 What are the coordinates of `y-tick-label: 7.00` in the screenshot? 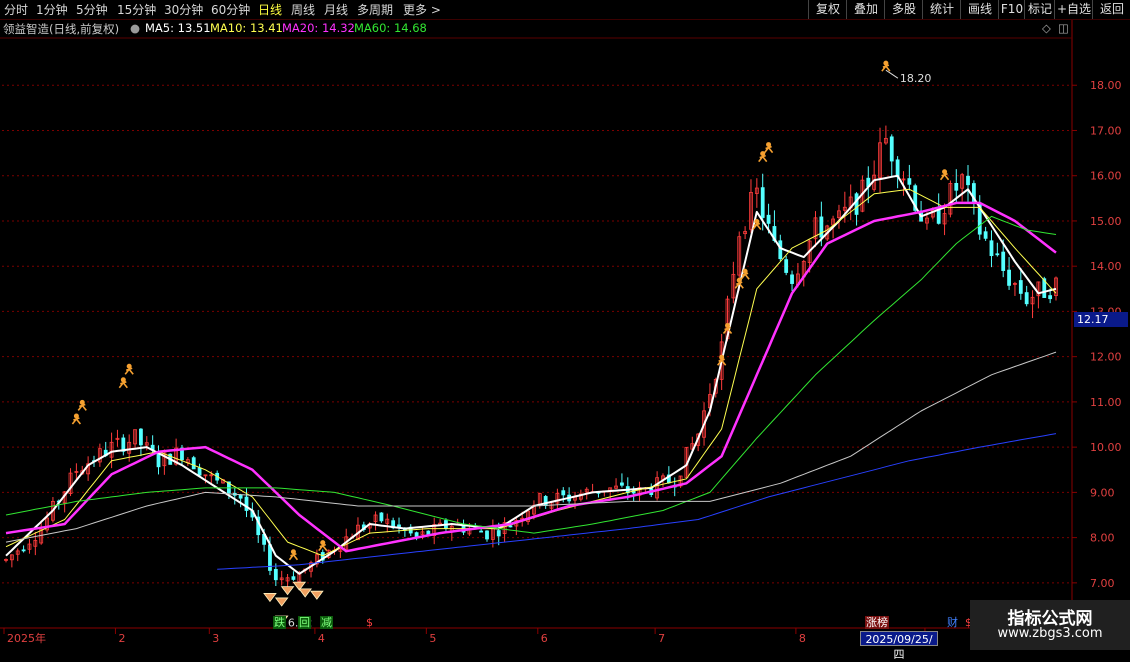 It's located at (1102, 583).